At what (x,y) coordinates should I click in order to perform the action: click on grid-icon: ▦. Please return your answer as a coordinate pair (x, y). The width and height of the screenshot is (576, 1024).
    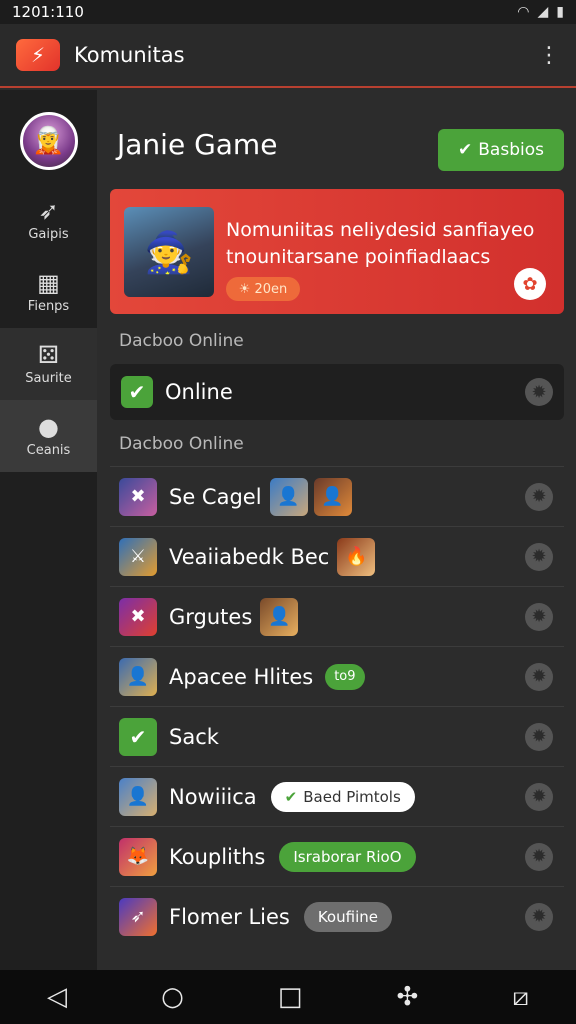
    Looking at the image, I should click on (48, 282).